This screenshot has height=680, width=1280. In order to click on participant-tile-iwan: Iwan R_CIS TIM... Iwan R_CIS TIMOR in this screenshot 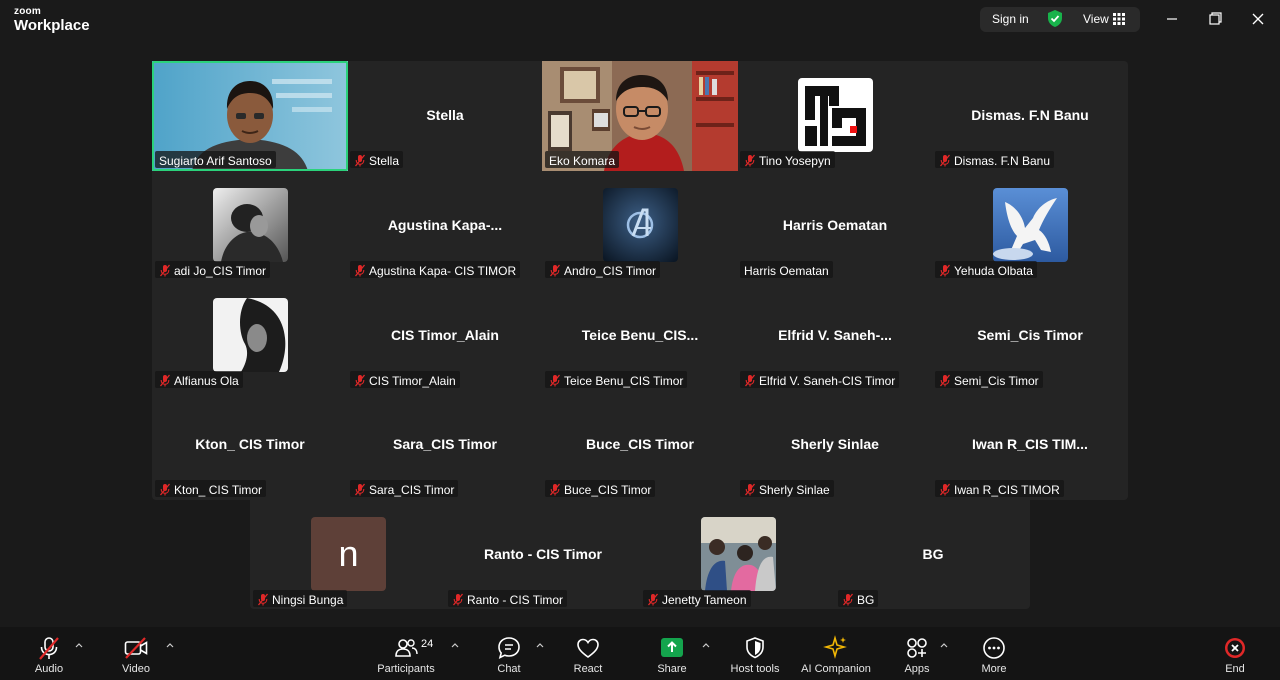, I will do `click(1030, 445)`.